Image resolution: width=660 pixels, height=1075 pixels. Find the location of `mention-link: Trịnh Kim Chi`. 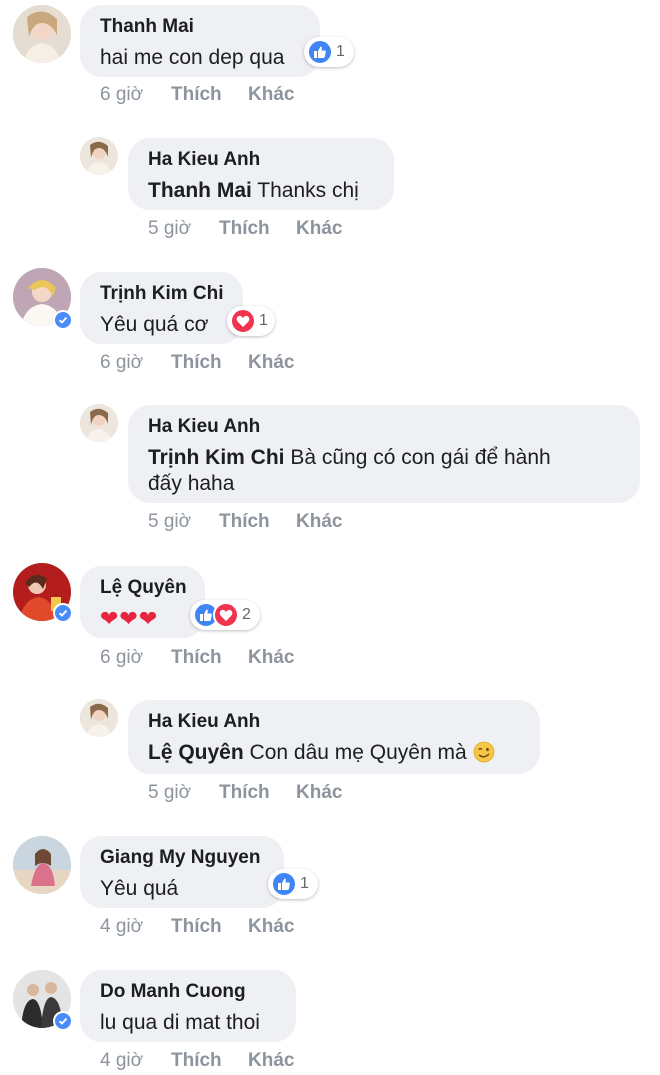

mention-link: Trịnh Kim Chi is located at coordinates (216, 457).